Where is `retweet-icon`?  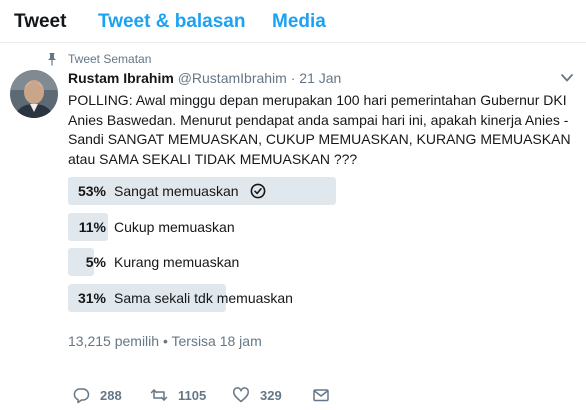
retweet-icon is located at coordinates (159, 395).